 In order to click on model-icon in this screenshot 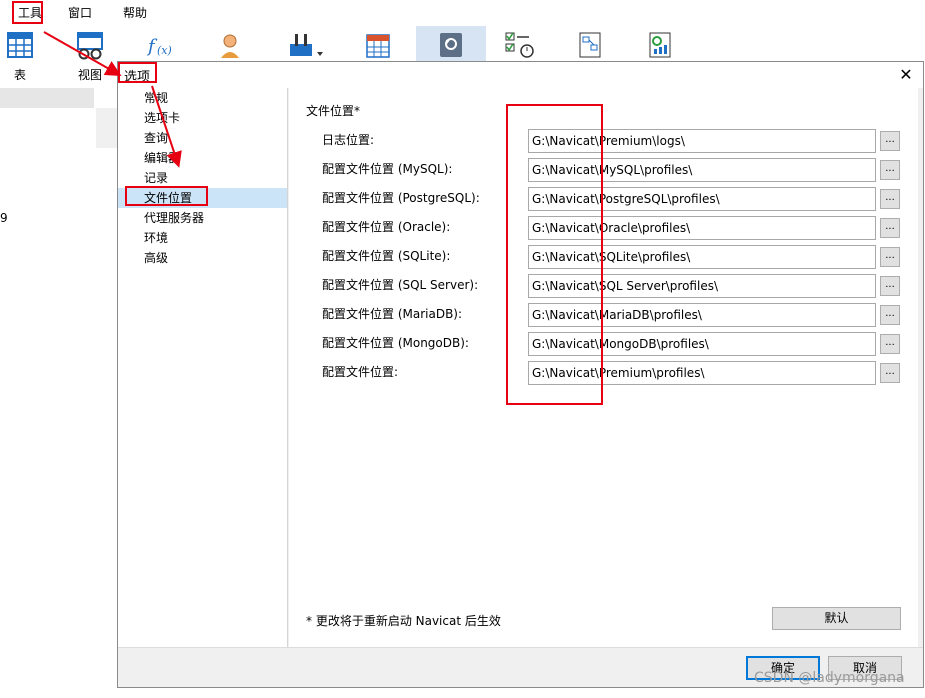, I will do `click(590, 45)`.